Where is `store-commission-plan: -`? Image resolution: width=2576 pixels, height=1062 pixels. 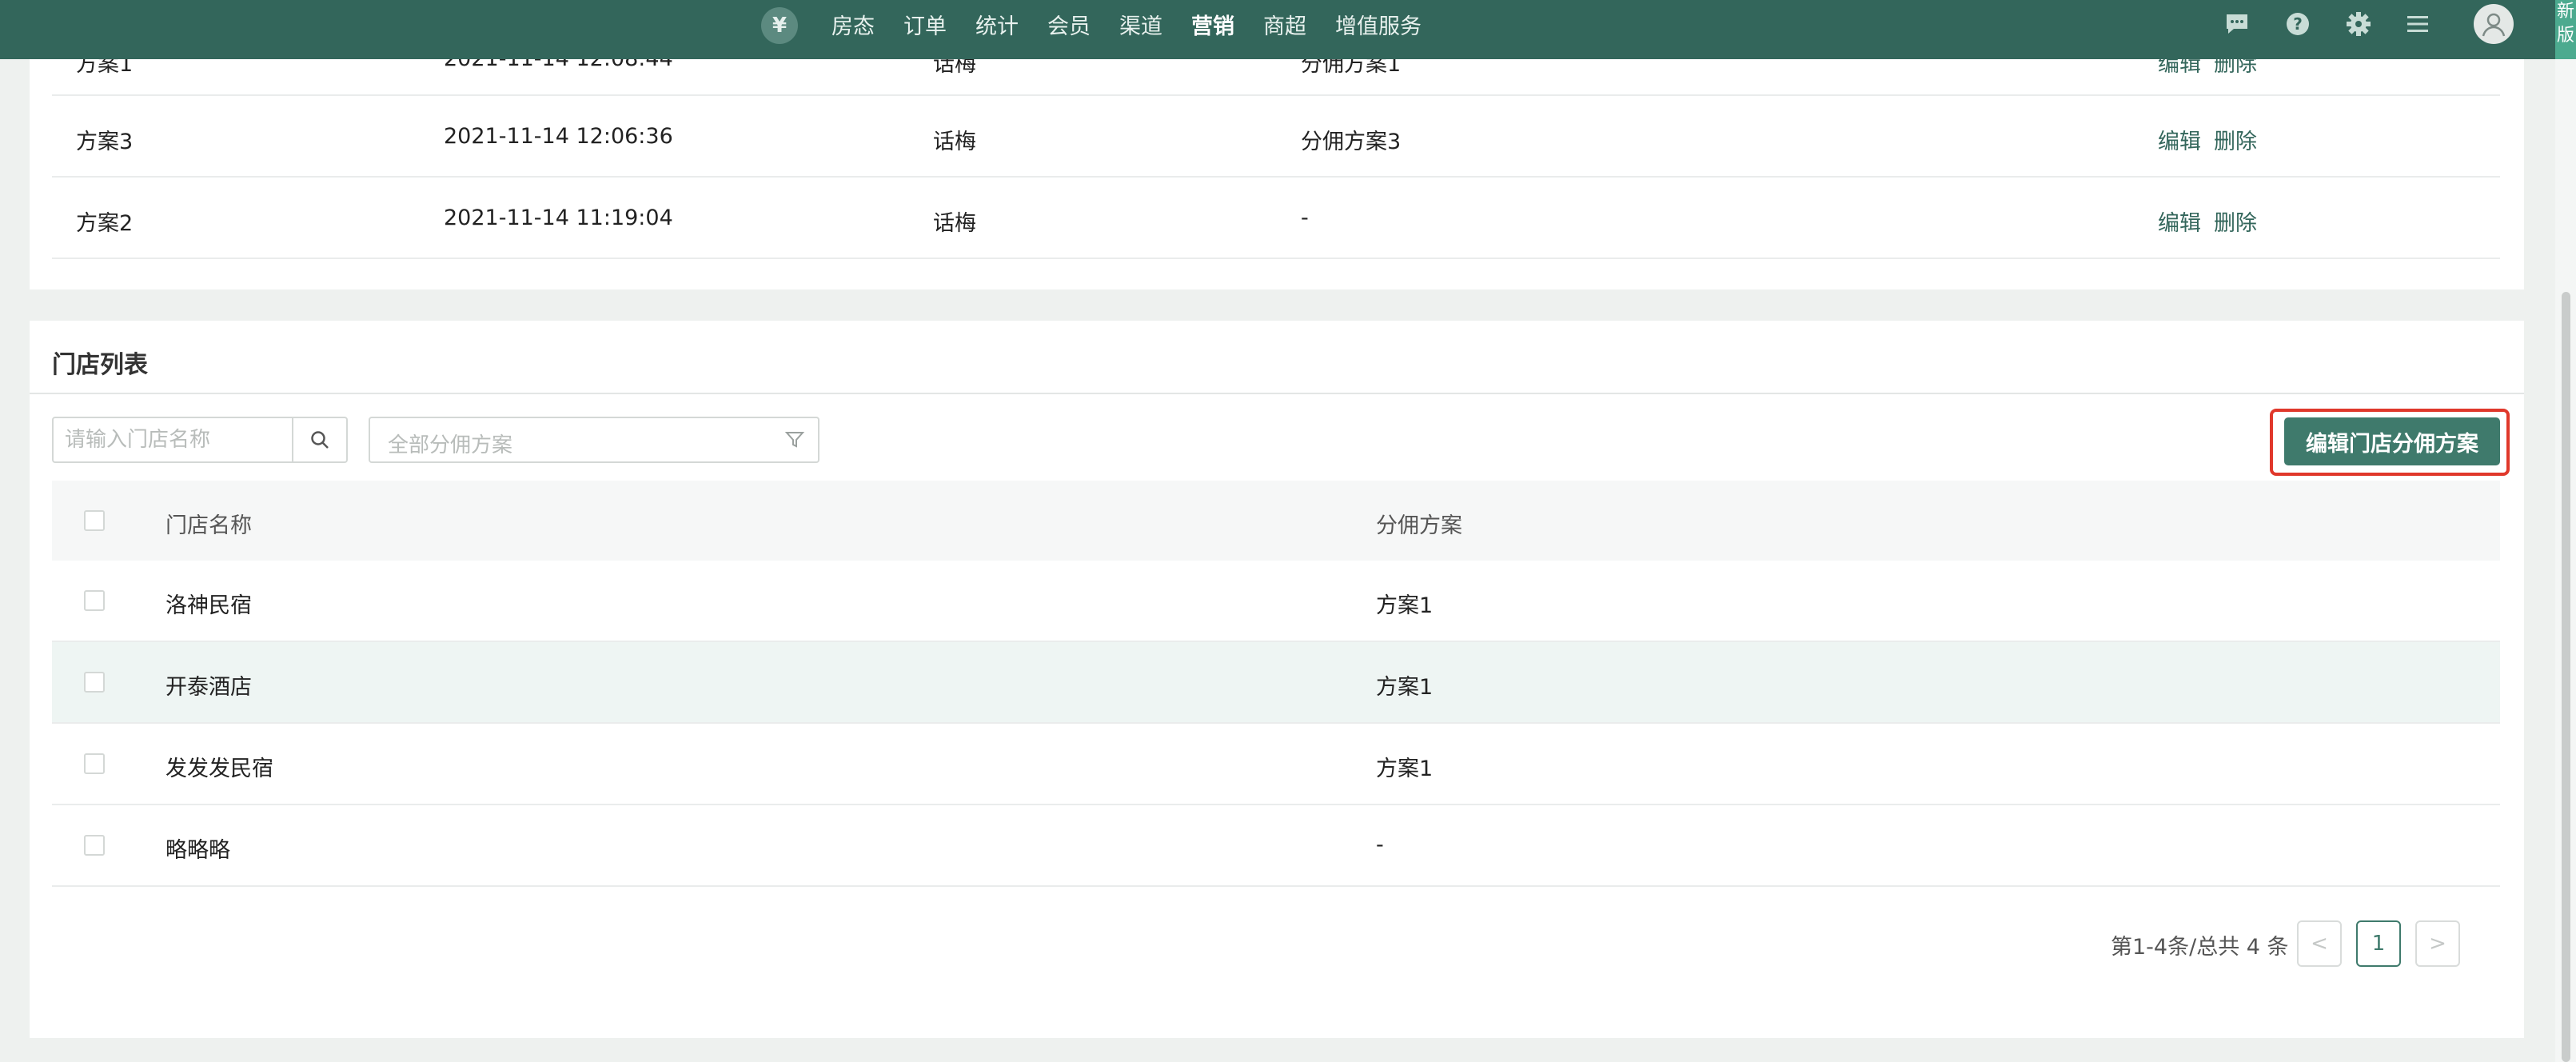 store-commission-plan: - is located at coordinates (1380, 844).